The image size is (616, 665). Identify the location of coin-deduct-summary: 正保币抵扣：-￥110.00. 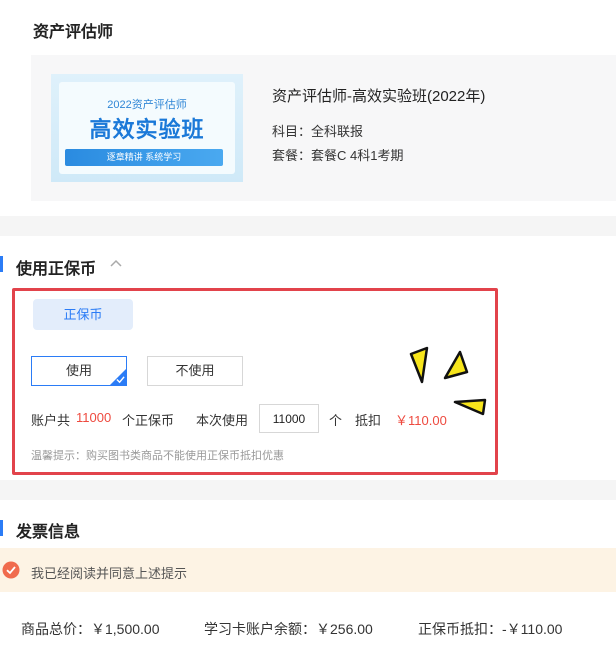
(490, 629).